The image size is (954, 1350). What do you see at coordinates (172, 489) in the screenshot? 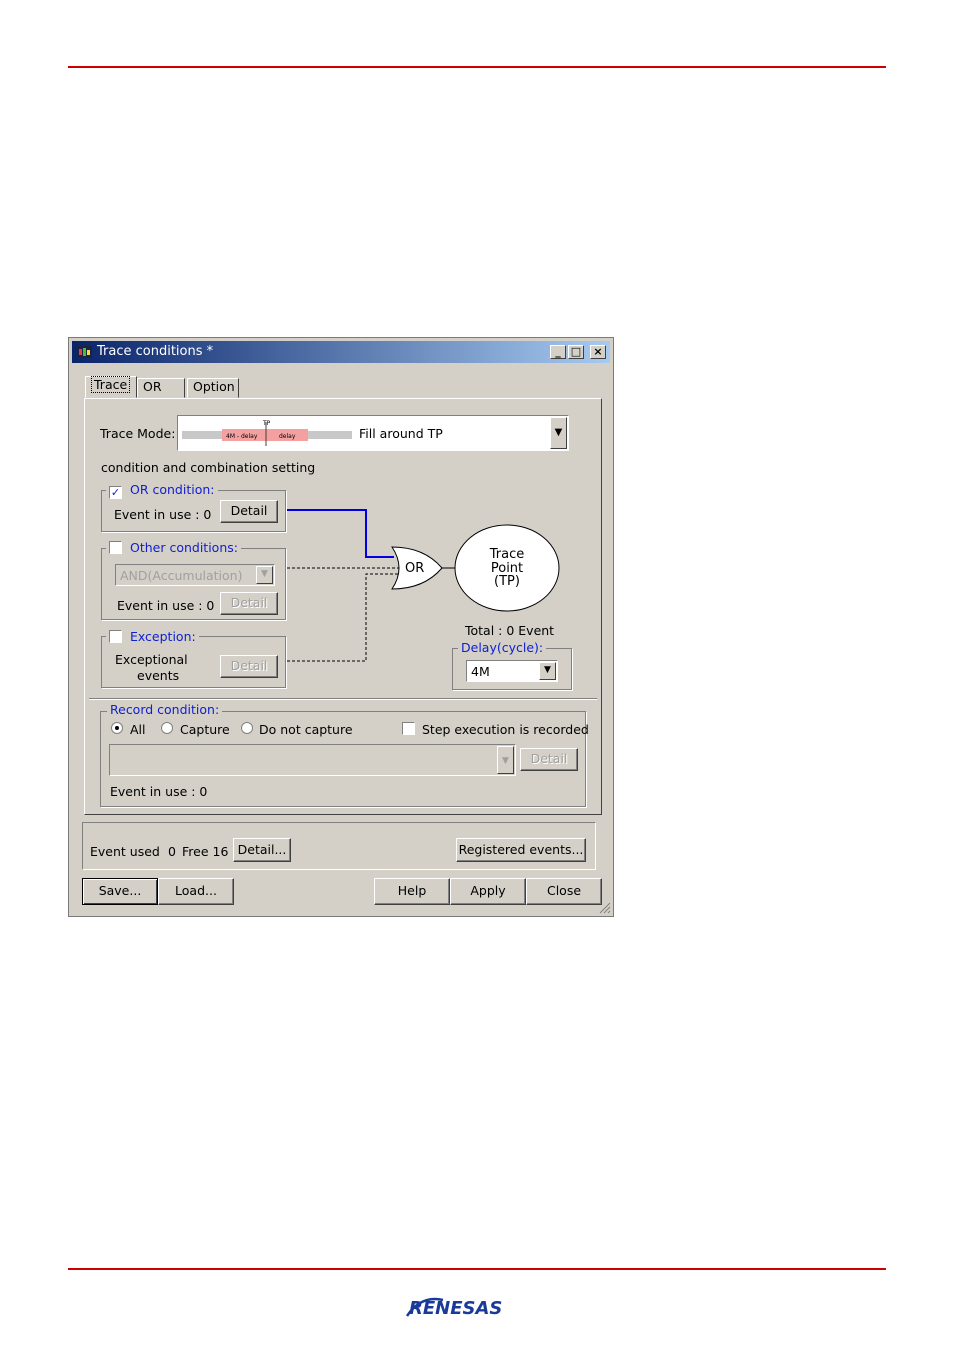
I see `or-condition-label: OR condition:` at bounding box center [172, 489].